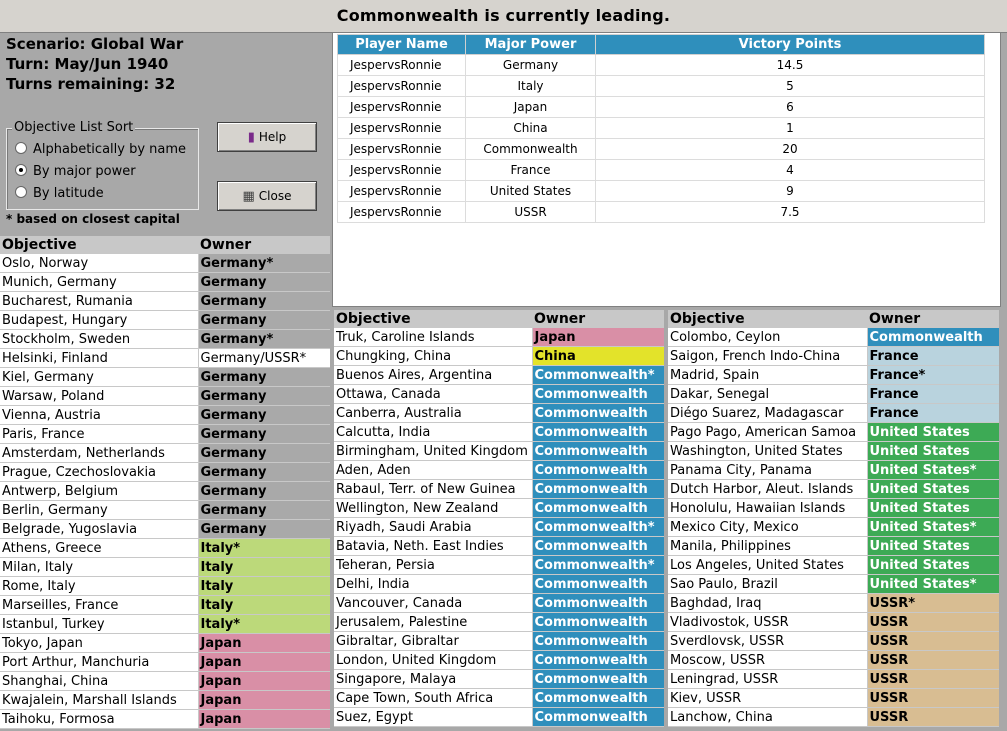 Image resolution: width=1007 pixels, height=731 pixels. I want to click on objective-row: Prague, Czechoslovakia Germany, so click(165, 472).